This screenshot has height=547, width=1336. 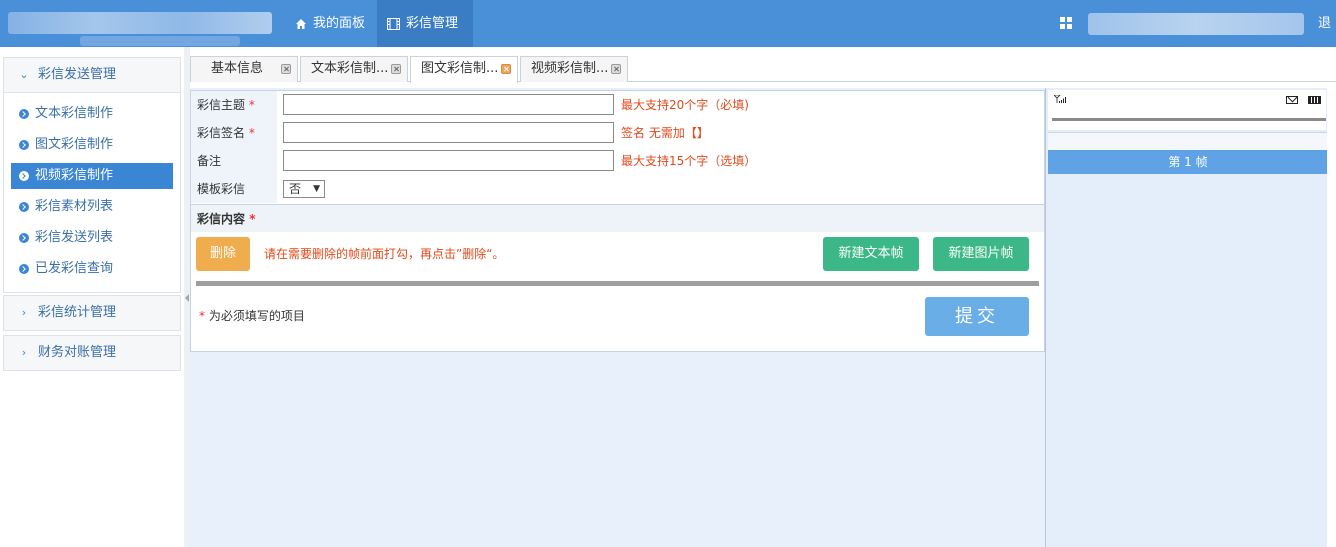 I want to click on template-row: 模板彩信 否 ▼, so click(x=617, y=189).